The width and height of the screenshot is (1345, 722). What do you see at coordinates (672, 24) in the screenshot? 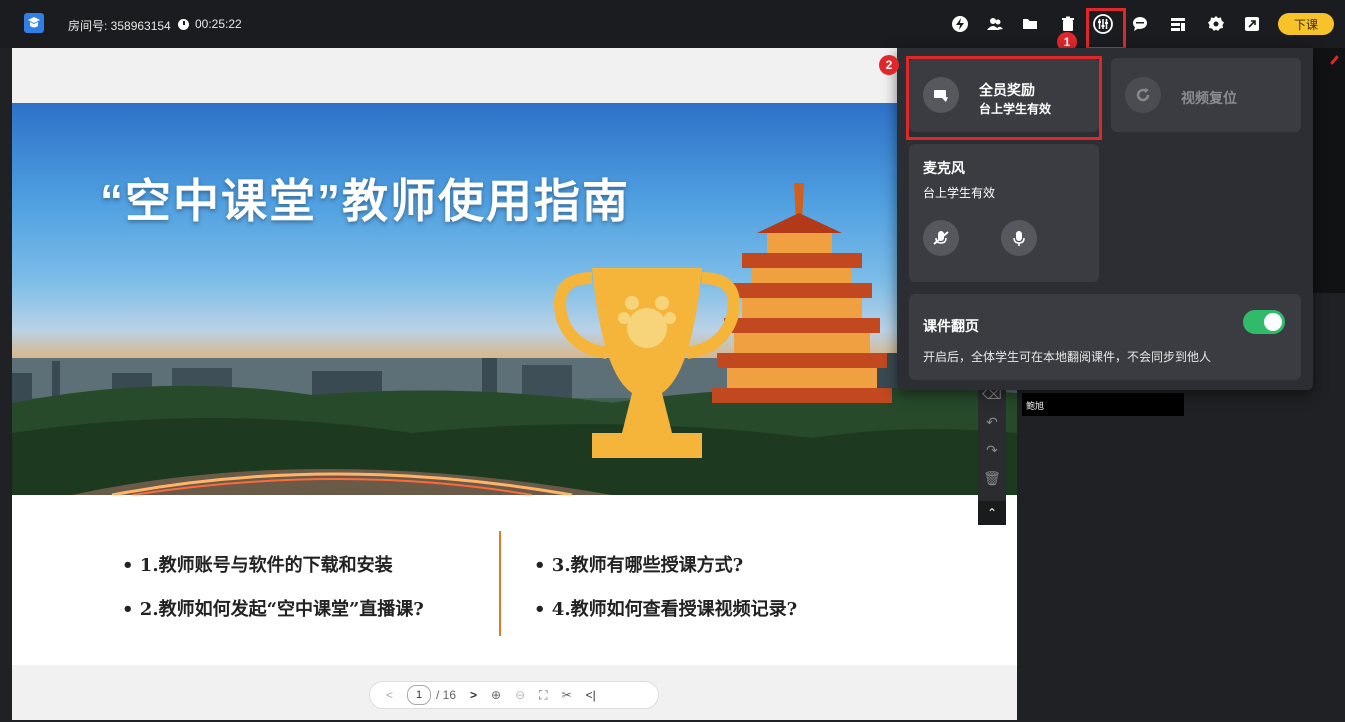
I see `top-bar: 房间号: 358963154 00:25:22 下课` at bounding box center [672, 24].